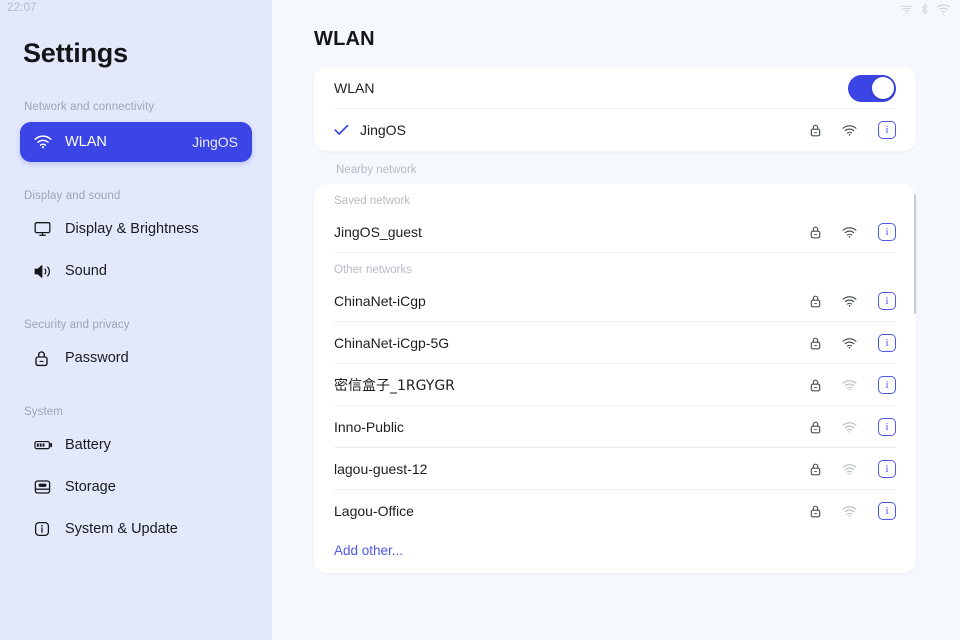  Describe the element at coordinates (45, 445) in the screenshot. I see `battery-icon` at that location.